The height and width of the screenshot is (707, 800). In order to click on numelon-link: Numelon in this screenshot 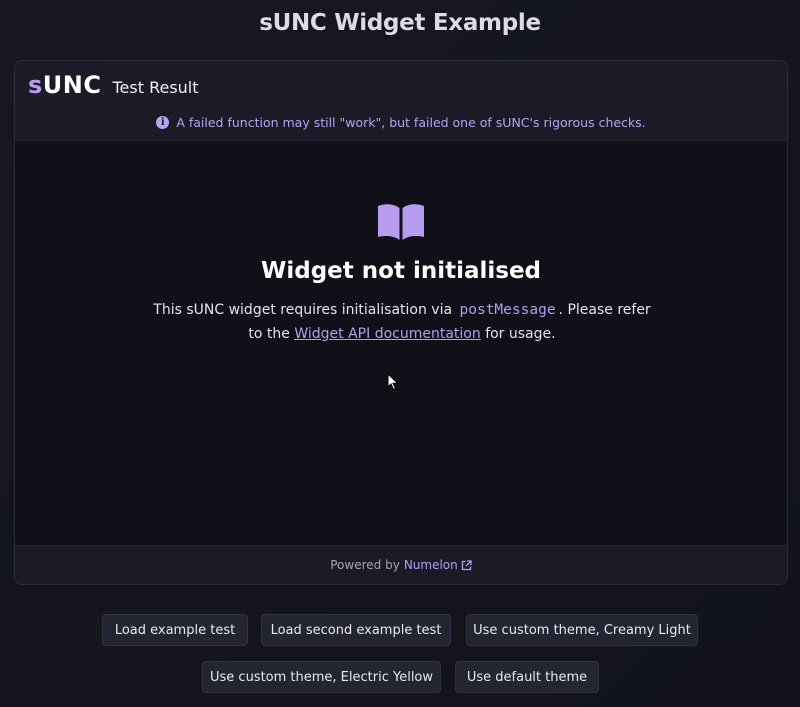, I will do `click(438, 565)`.